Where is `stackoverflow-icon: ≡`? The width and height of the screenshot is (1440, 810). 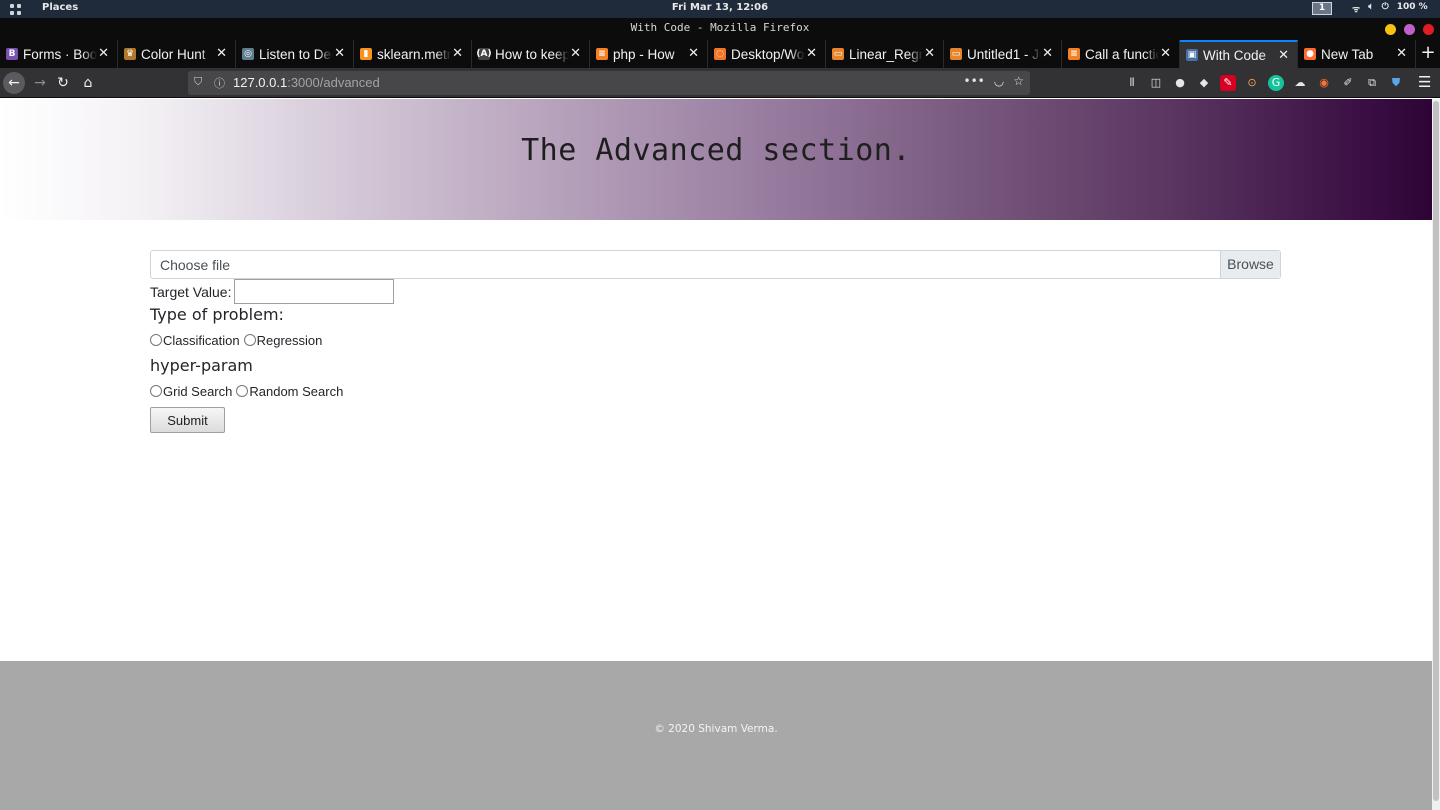
stackoverflow-icon: ≡ is located at coordinates (602, 54).